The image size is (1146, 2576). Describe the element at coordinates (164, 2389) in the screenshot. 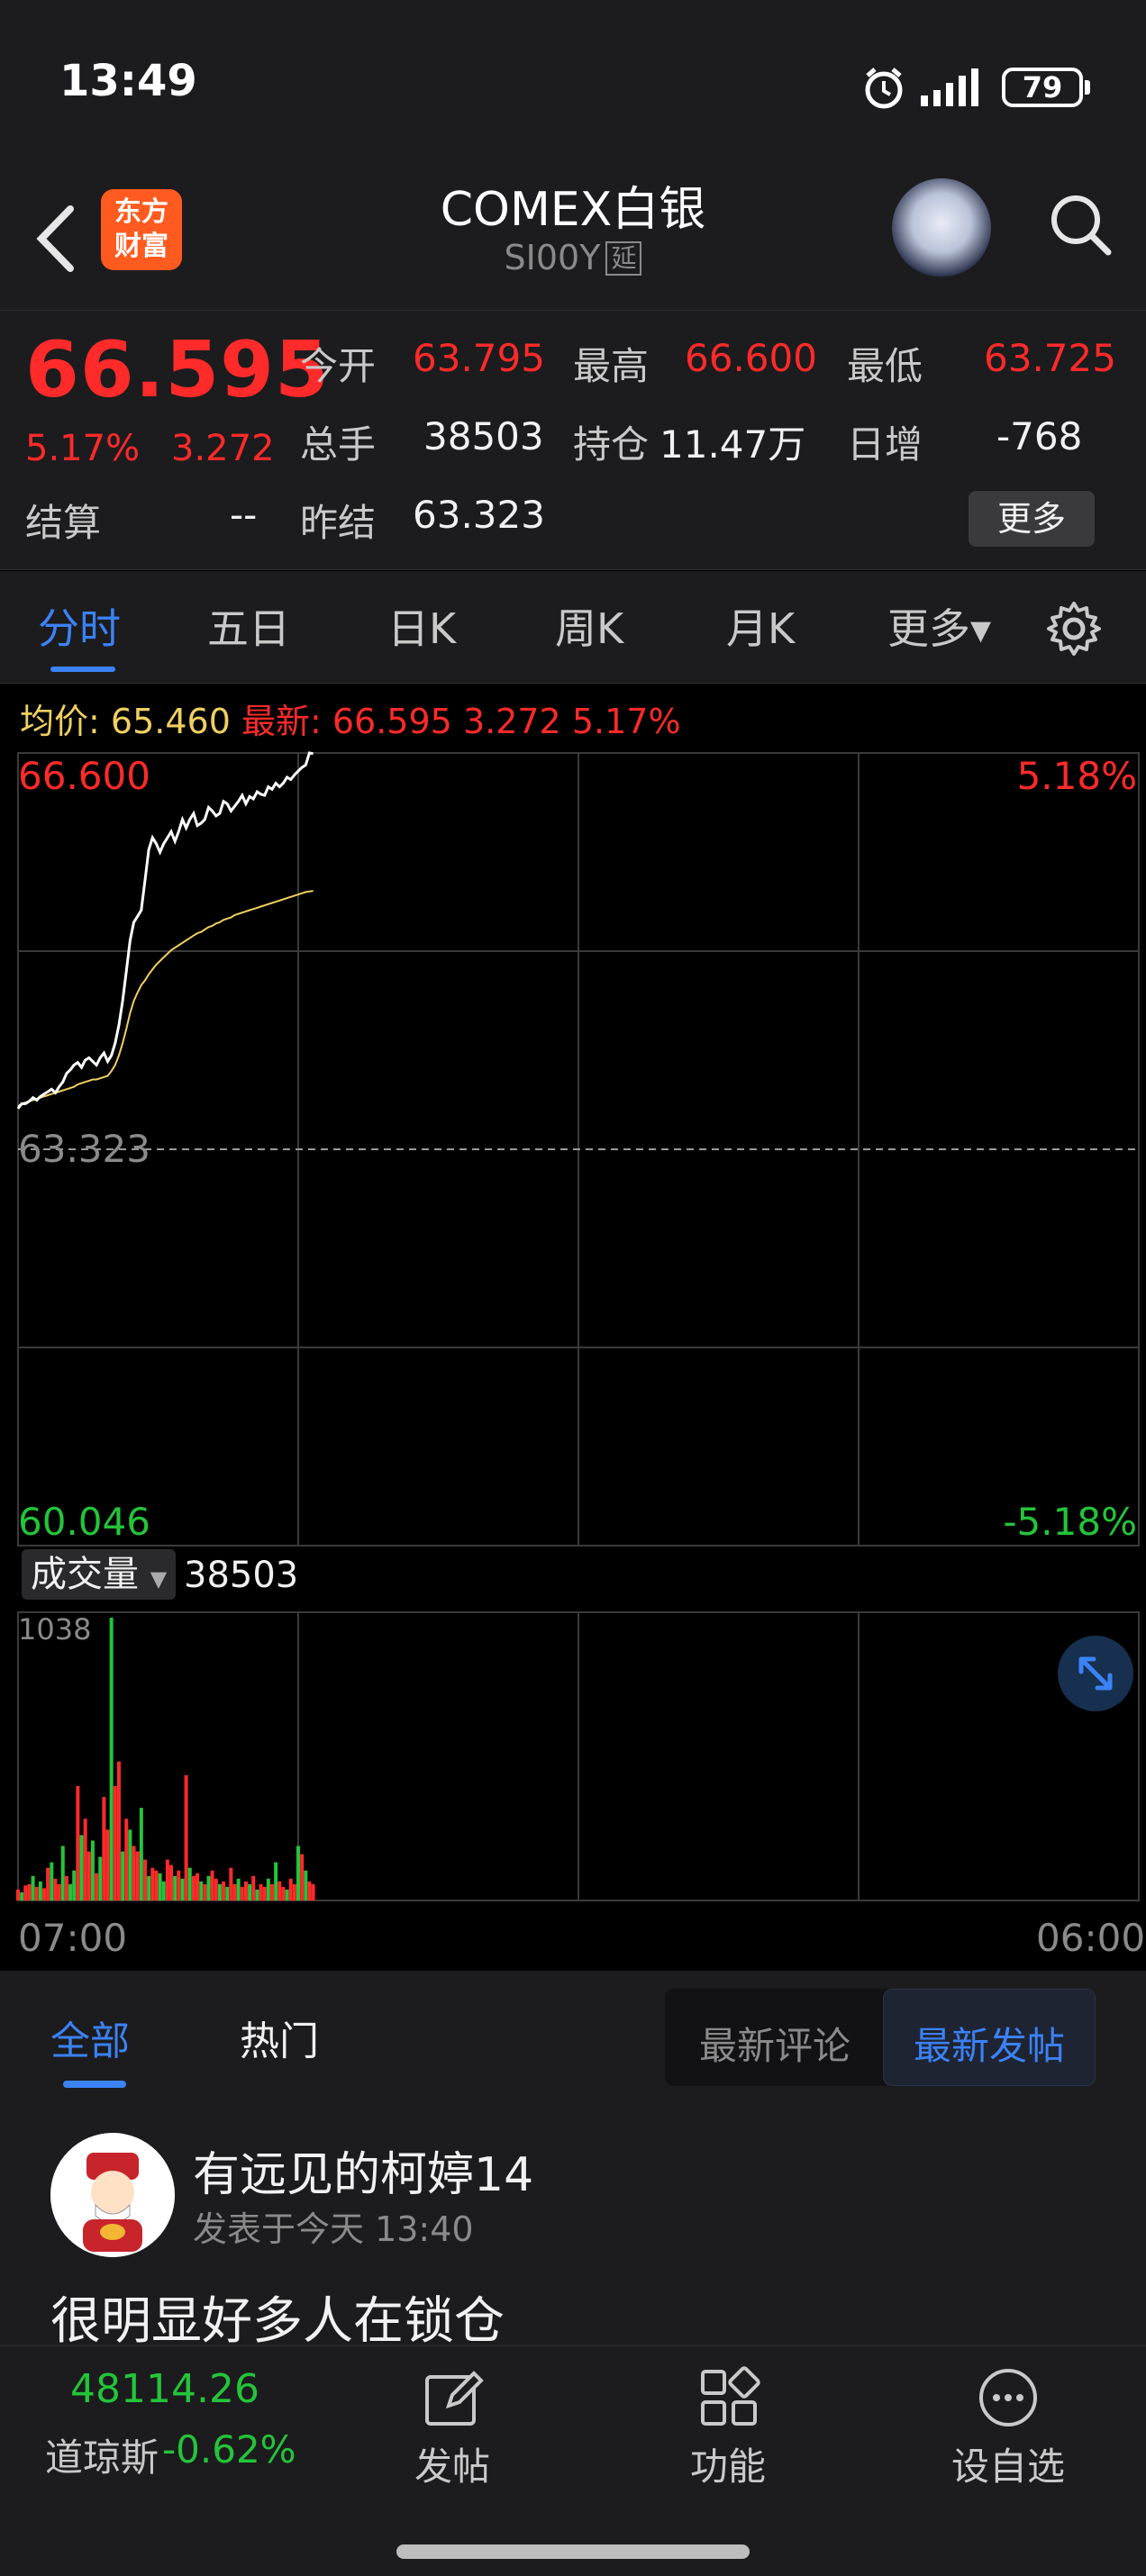

I see `index-value: 48114.26` at that location.